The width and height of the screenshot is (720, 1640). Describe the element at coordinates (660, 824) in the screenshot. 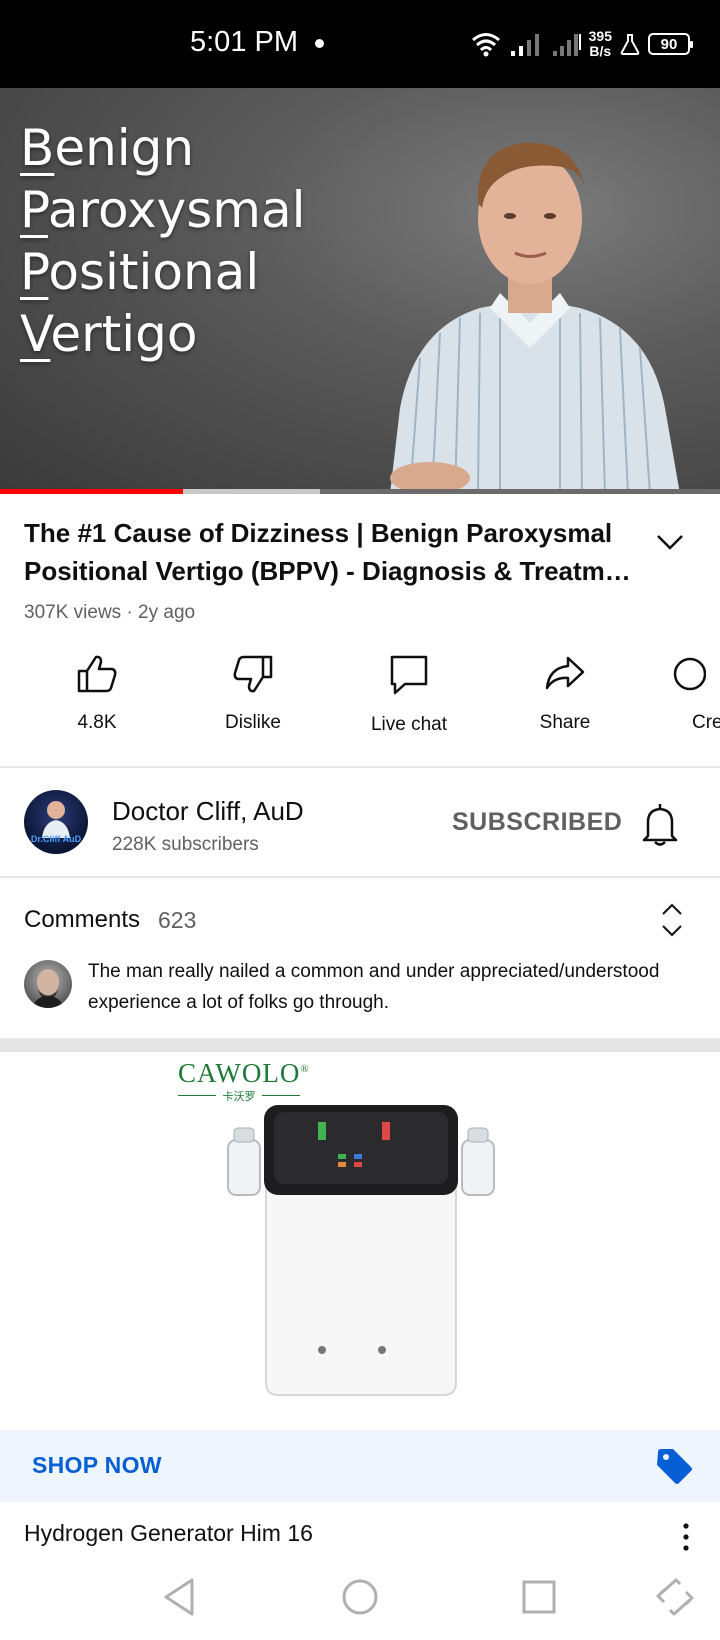

I see `bell-icon` at that location.